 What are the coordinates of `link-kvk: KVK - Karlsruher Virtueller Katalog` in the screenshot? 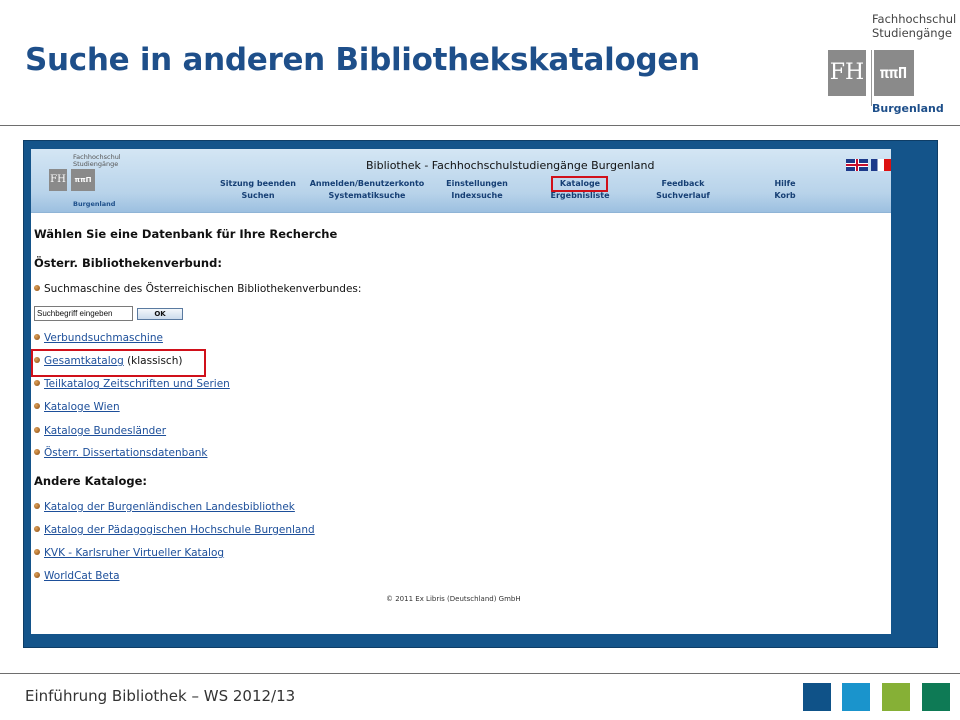 It's located at (134, 553).